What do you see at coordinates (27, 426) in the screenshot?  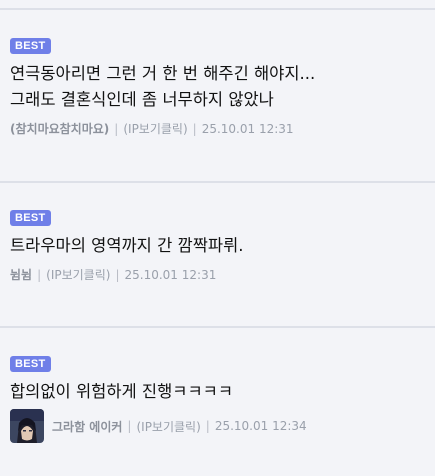 I see `user-avatar-icon` at bounding box center [27, 426].